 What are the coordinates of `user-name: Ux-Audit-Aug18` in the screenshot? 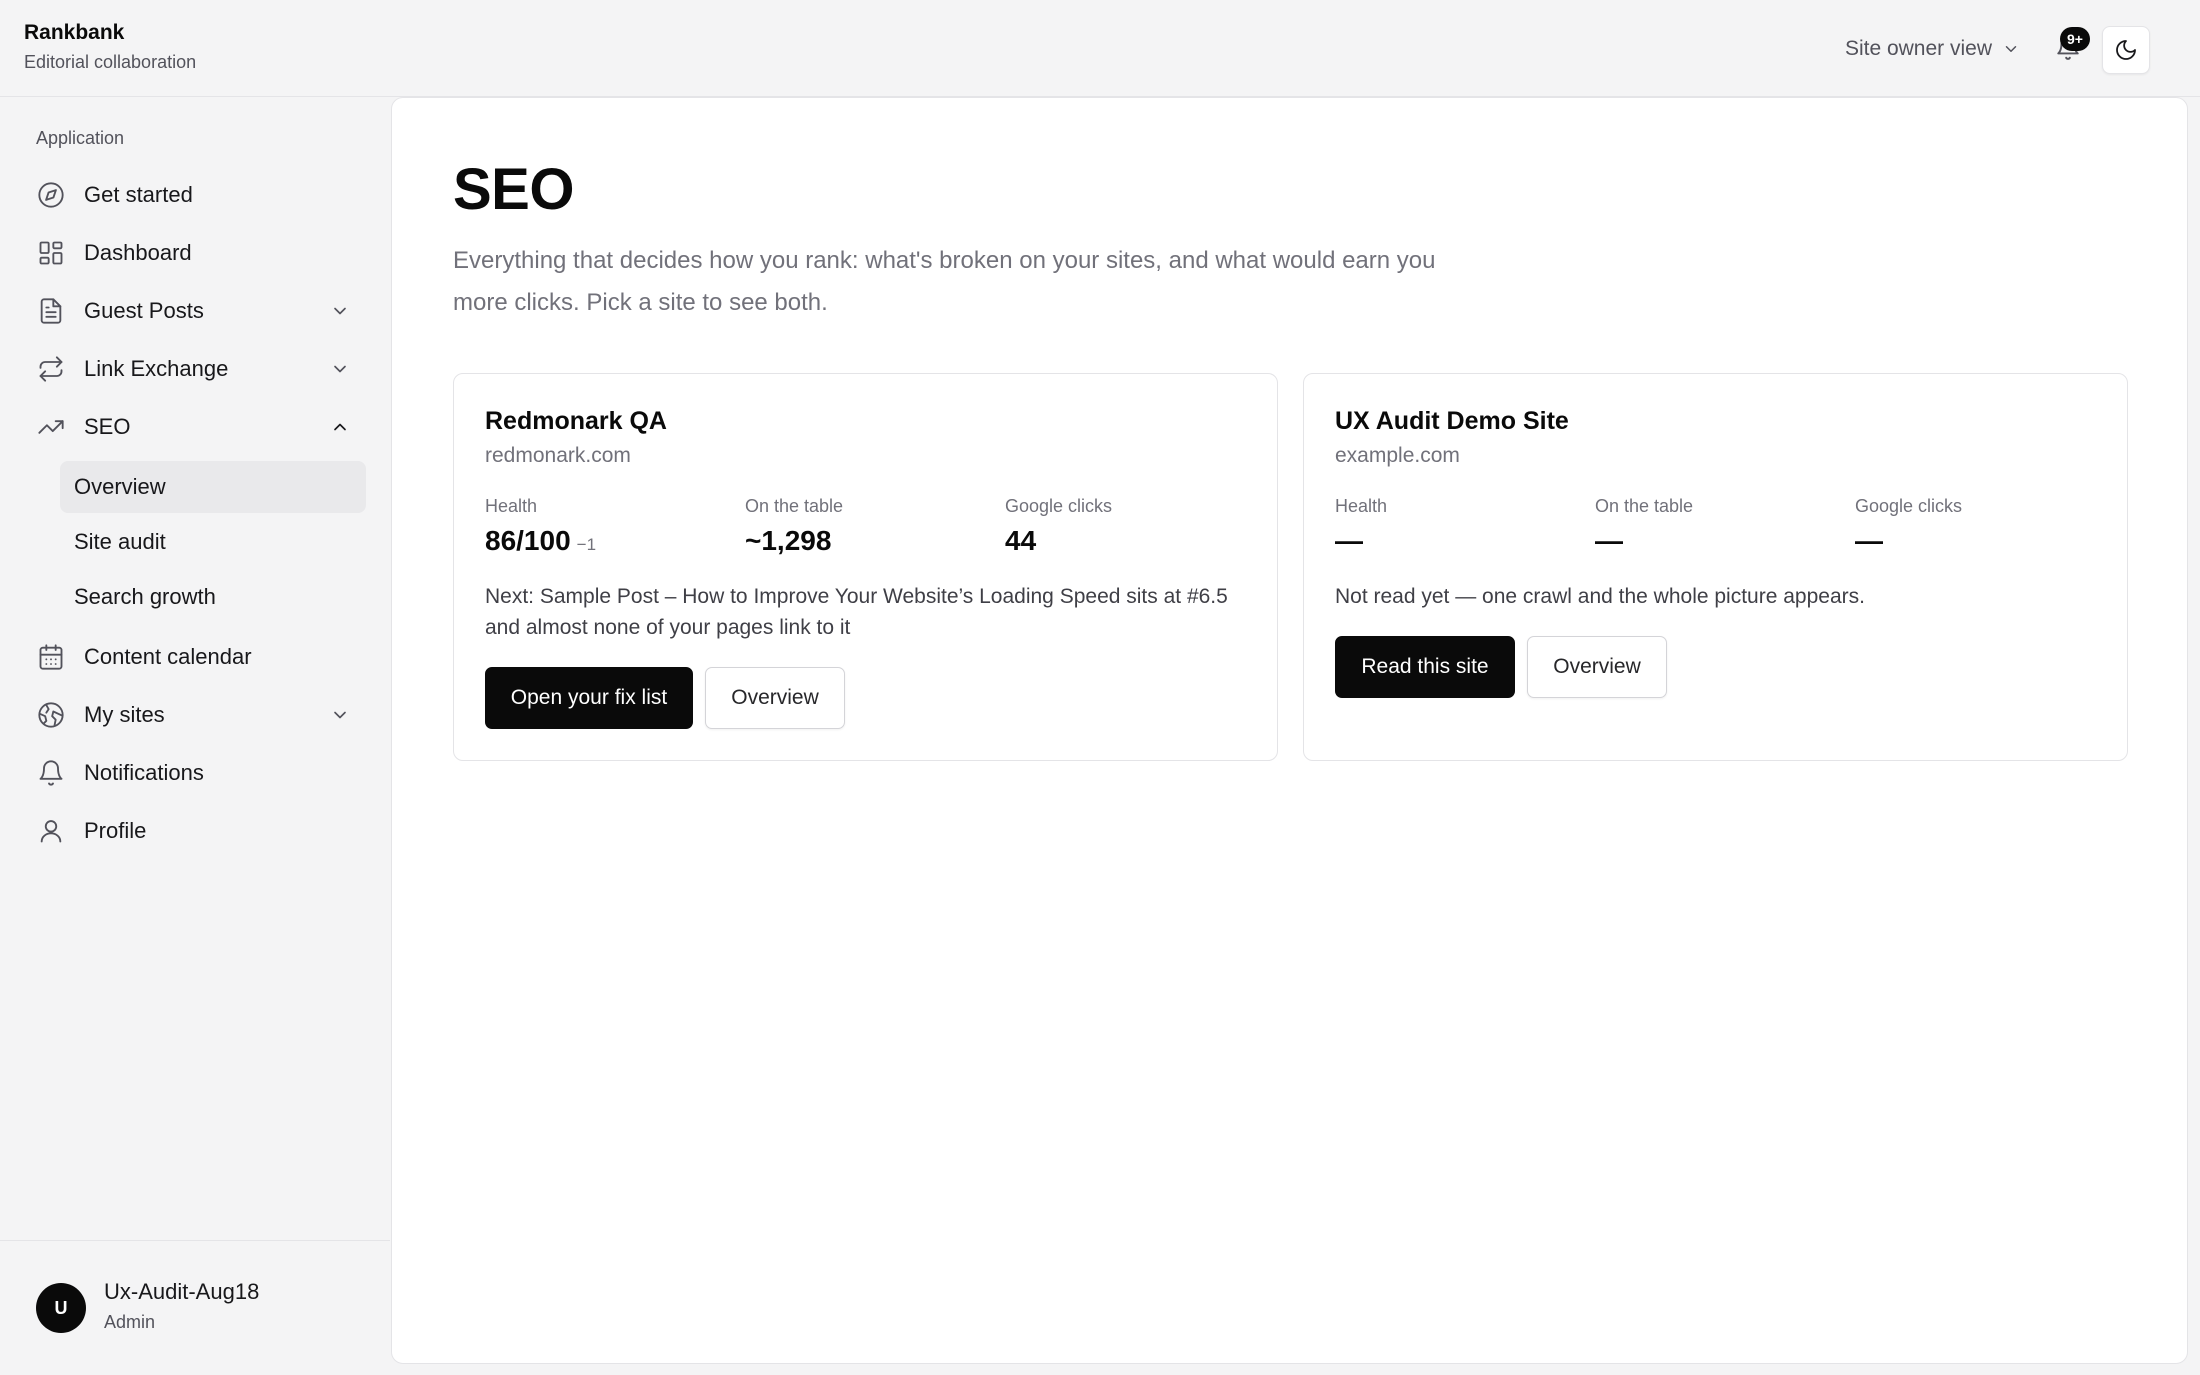 It's located at (181, 1292).